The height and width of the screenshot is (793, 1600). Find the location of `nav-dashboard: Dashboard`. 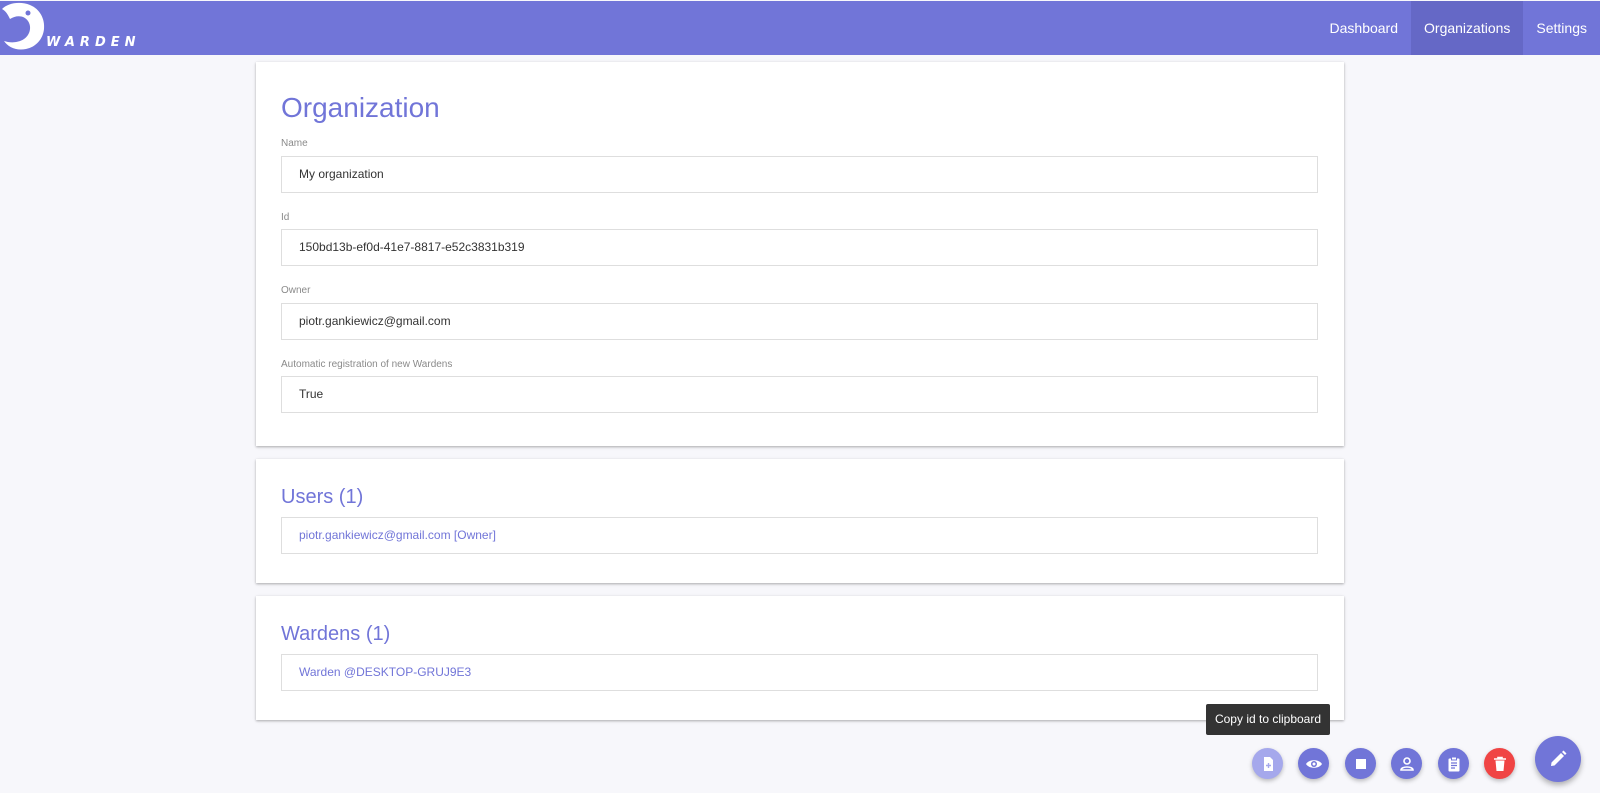

nav-dashboard: Dashboard is located at coordinates (1364, 28).